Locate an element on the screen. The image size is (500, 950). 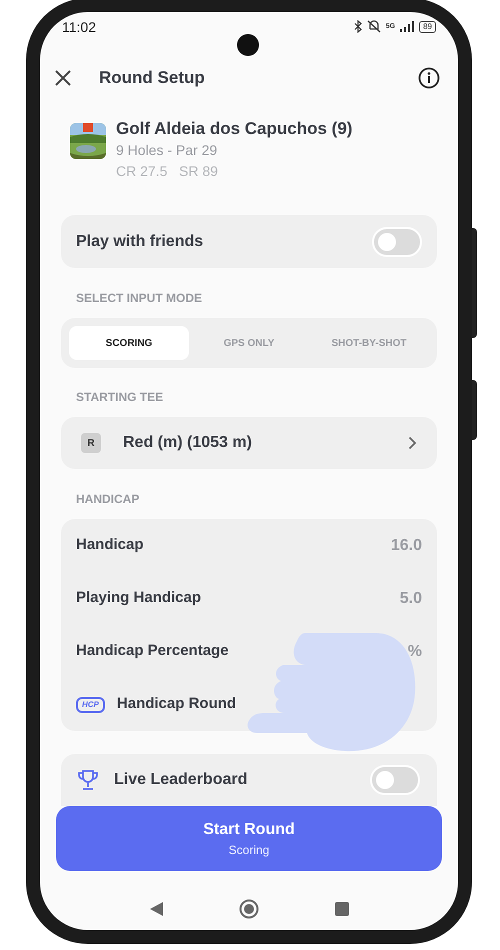
tee-badge: R is located at coordinates (91, 443).